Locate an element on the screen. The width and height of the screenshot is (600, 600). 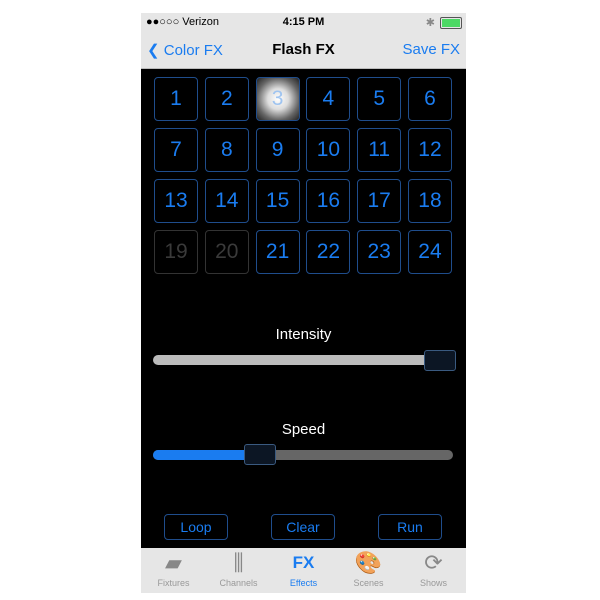
tab-label: Effects is located at coordinates (303, 583).